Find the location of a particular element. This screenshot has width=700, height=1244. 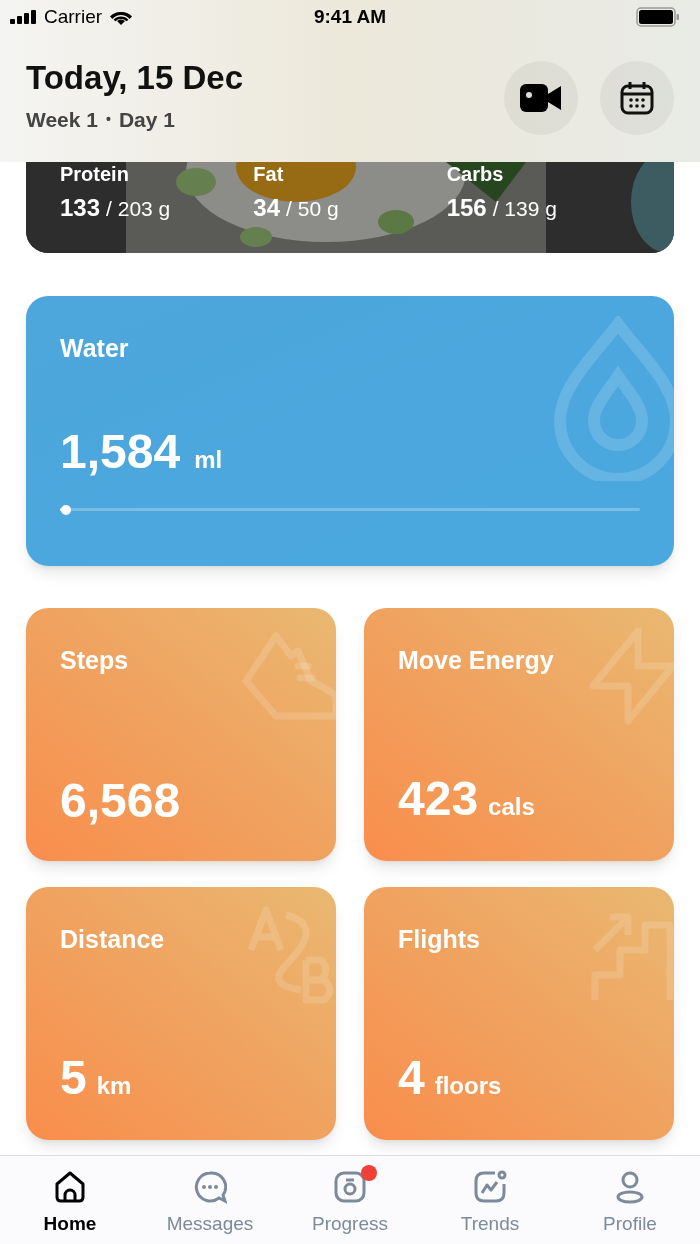

card-label: Steps is located at coordinates (95, 660).